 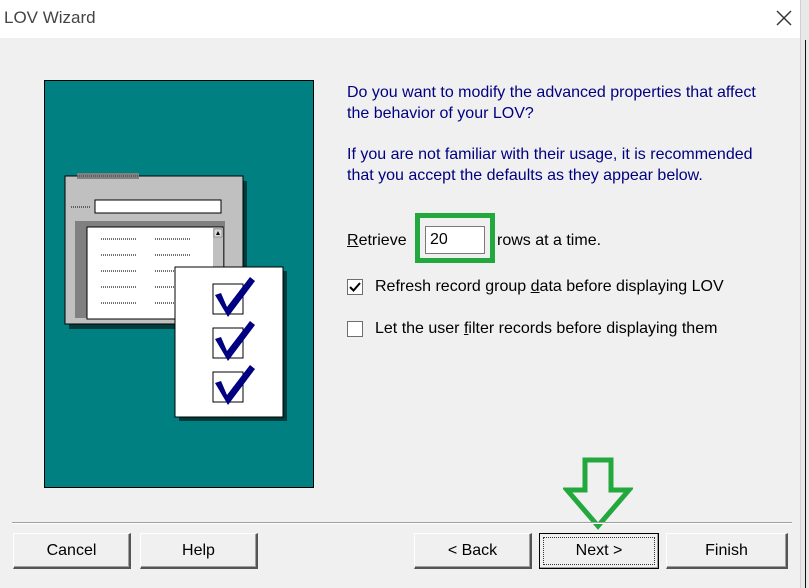 I want to click on button-separator, so click(x=402, y=523).